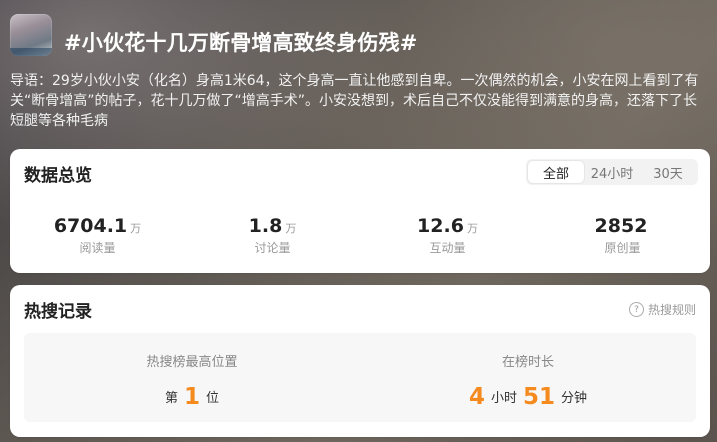 The image size is (717, 442). Describe the element at coordinates (272, 248) in the screenshot. I see `stat-label: 讨论量` at that location.